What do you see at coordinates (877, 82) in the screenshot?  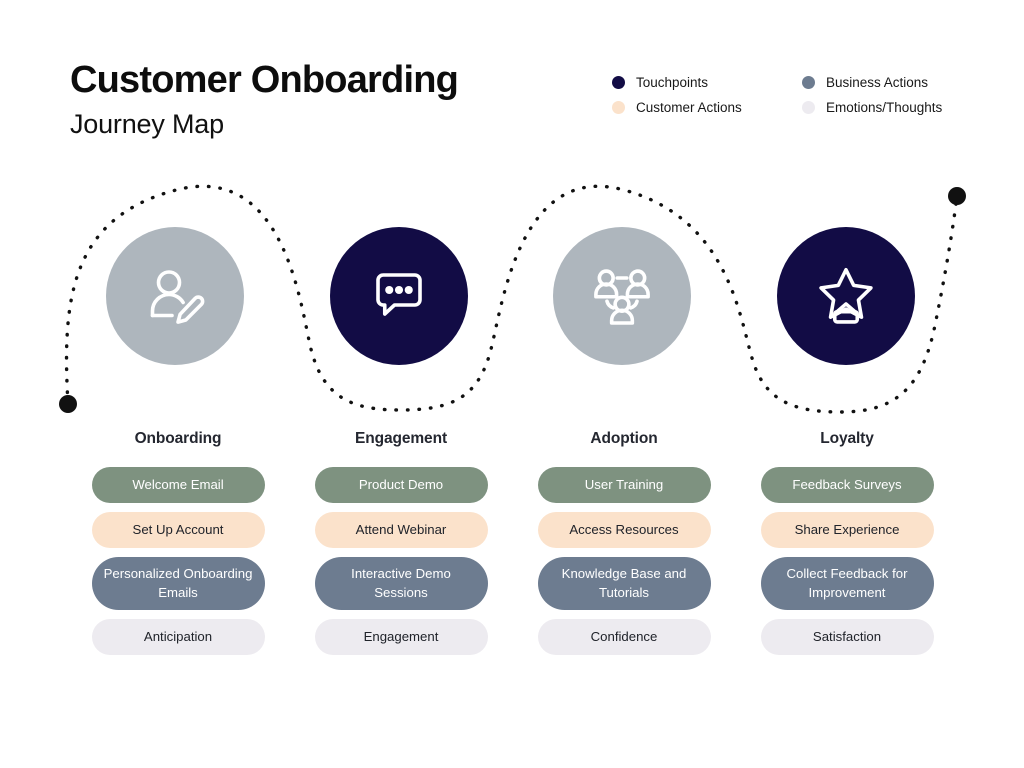 I see `legend-item-label: Business Actions` at bounding box center [877, 82].